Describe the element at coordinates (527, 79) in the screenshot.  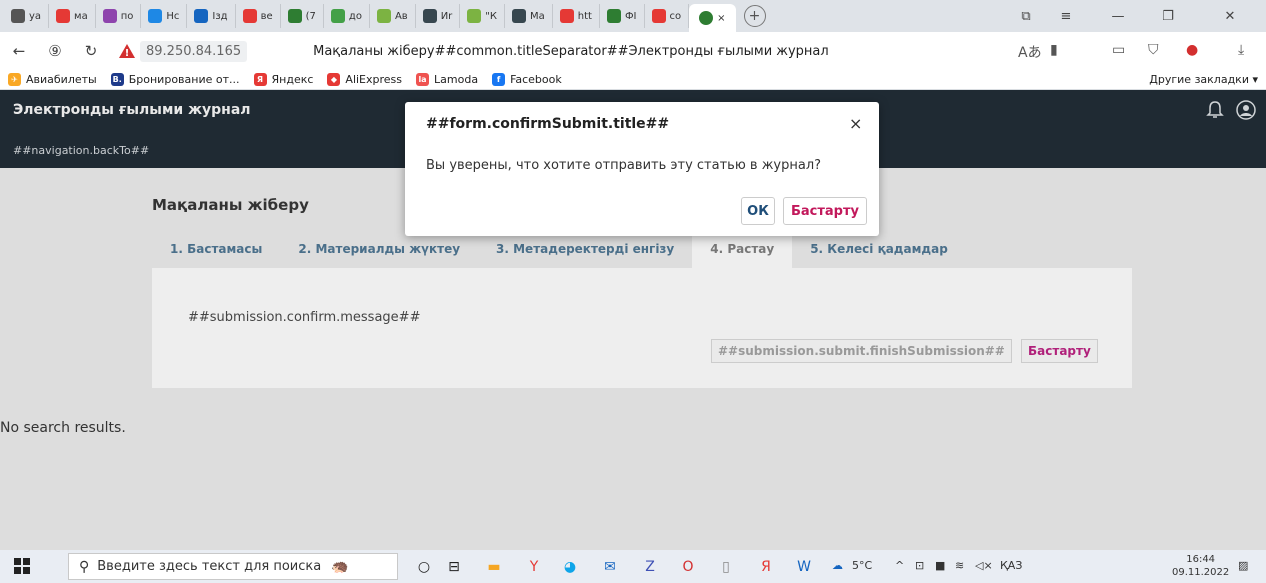
I see `bookmark-item: f Facebook` at that location.